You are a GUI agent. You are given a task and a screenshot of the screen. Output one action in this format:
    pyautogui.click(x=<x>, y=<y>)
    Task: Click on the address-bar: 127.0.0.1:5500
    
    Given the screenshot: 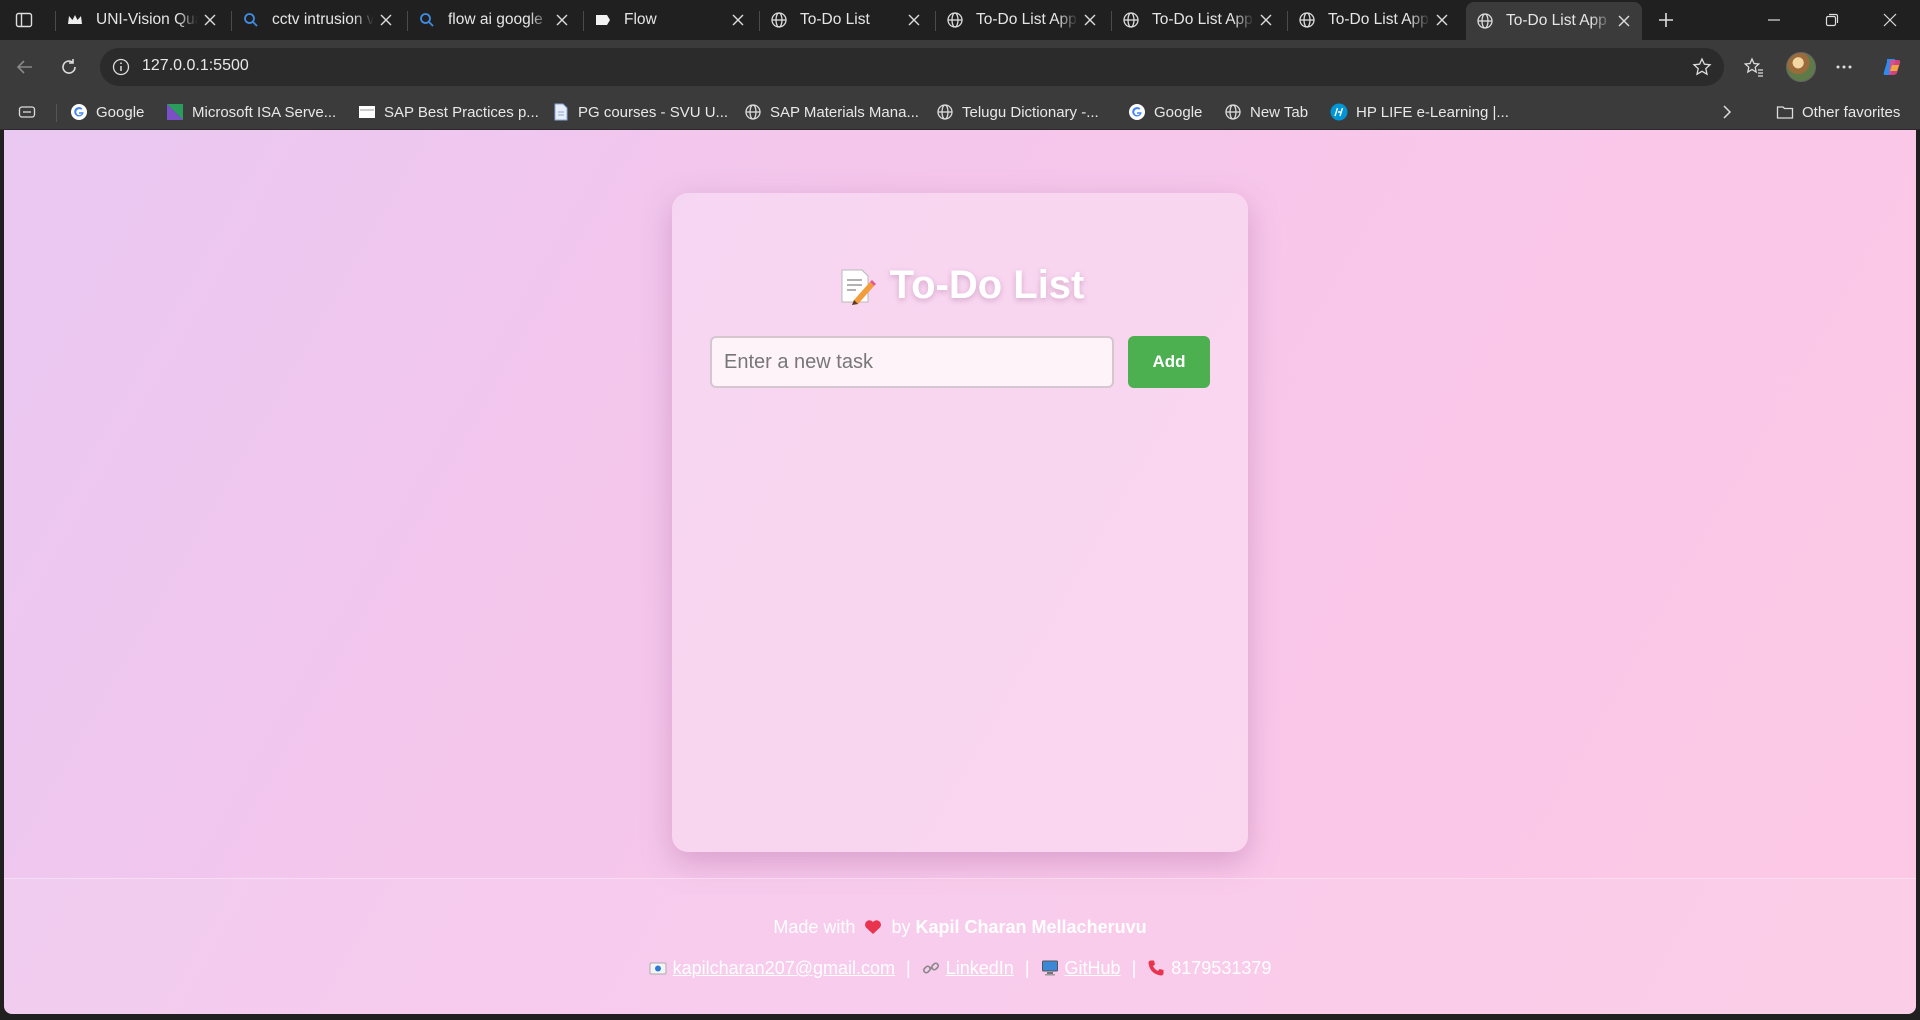 What is the action you would take?
    pyautogui.click(x=912, y=67)
    